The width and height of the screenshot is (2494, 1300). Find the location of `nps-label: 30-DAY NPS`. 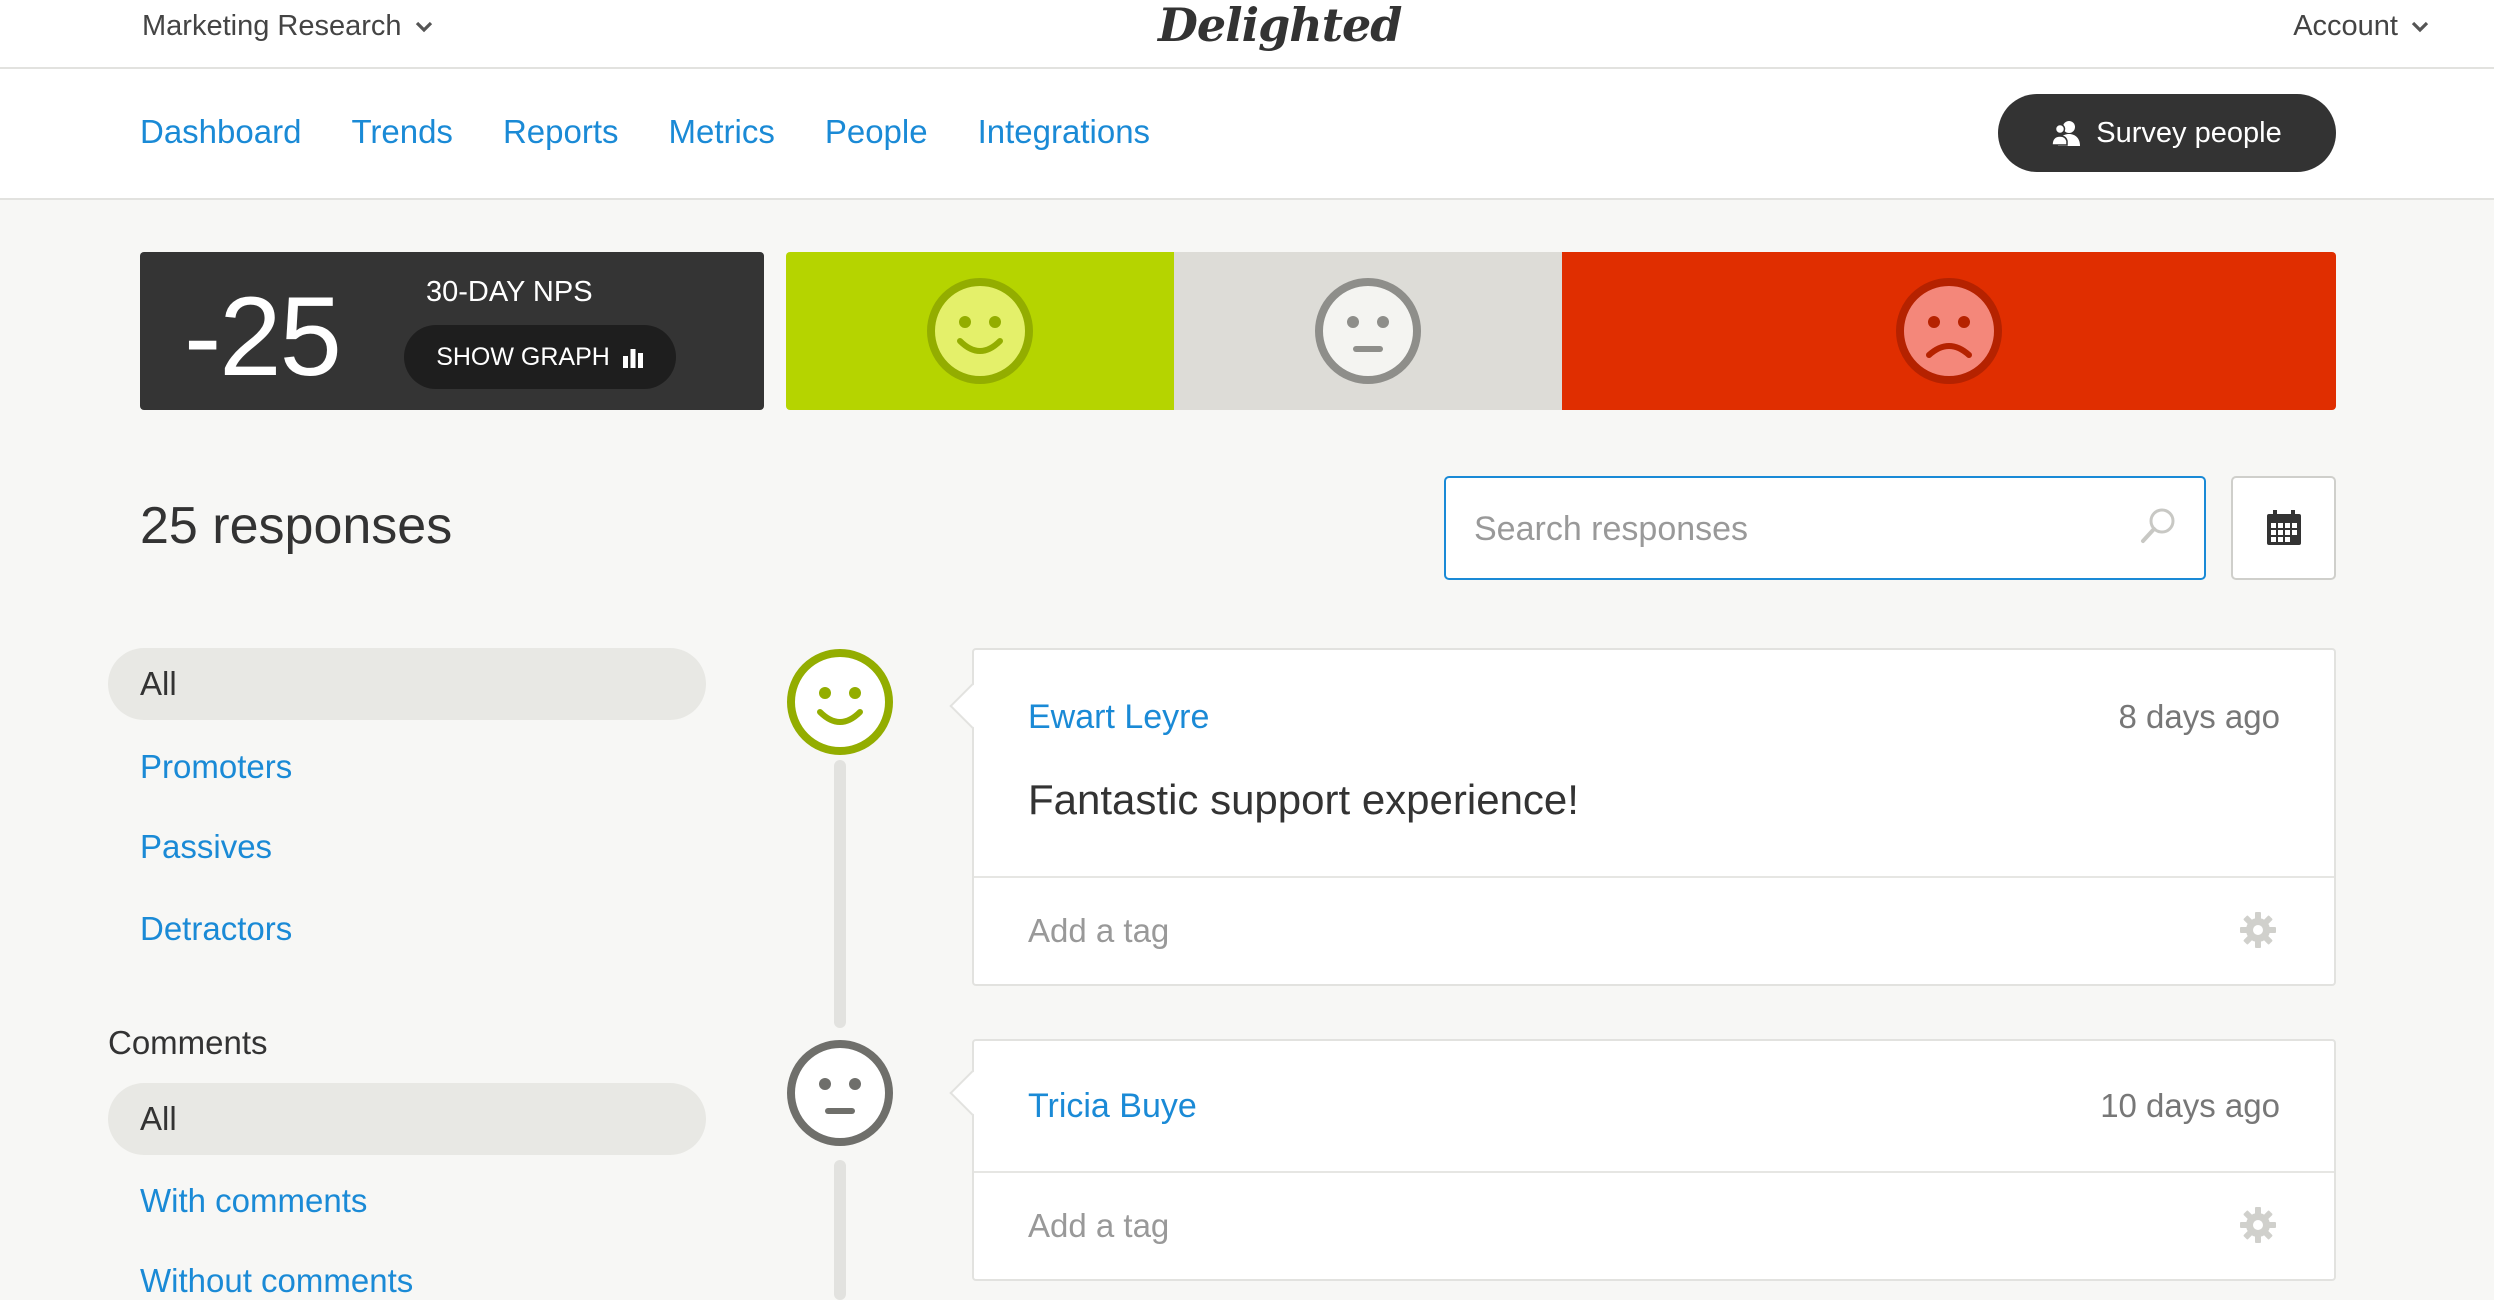

nps-label: 30-DAY NPS is located at coordinates (509, 292).